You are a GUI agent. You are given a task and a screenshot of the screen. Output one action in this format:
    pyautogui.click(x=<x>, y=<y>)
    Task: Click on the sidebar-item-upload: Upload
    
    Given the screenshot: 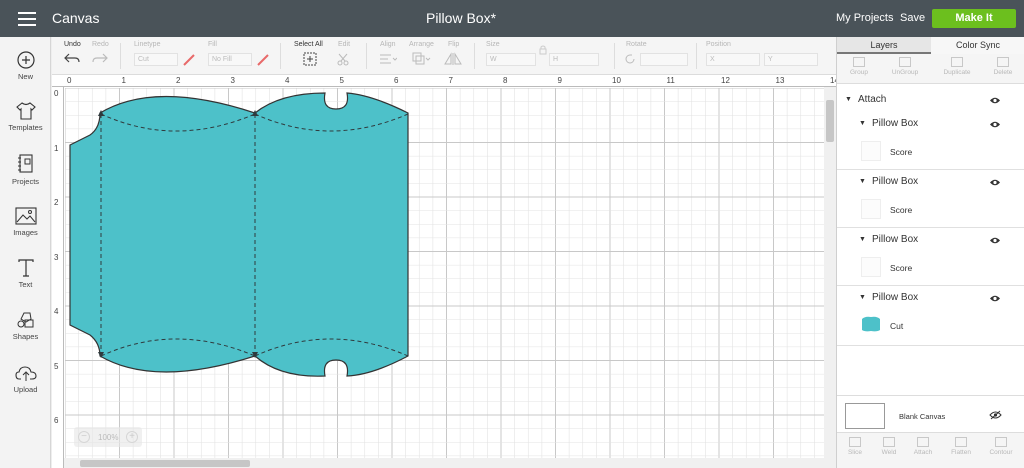 What is the action you would take?
    pyautogui.click(x=25, y=379)
    